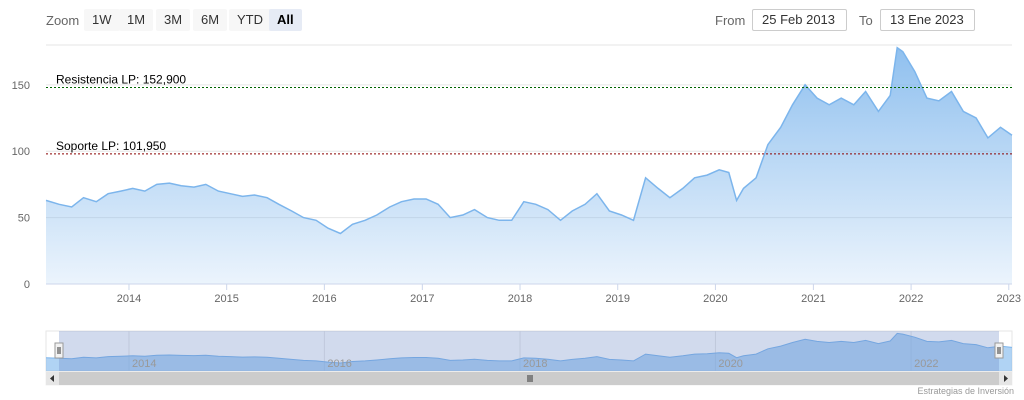 This screenshot has height=400, width=1024. I want to click on scrollbar-left-arrow, so click(52, 378).